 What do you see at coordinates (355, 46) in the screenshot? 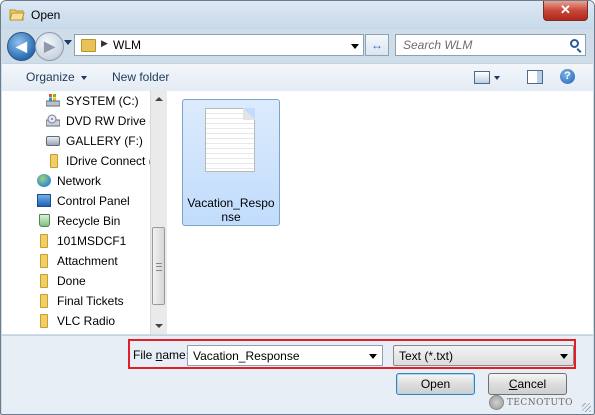
I see `address-dropdown-icon` at bounding box center [355, 46].